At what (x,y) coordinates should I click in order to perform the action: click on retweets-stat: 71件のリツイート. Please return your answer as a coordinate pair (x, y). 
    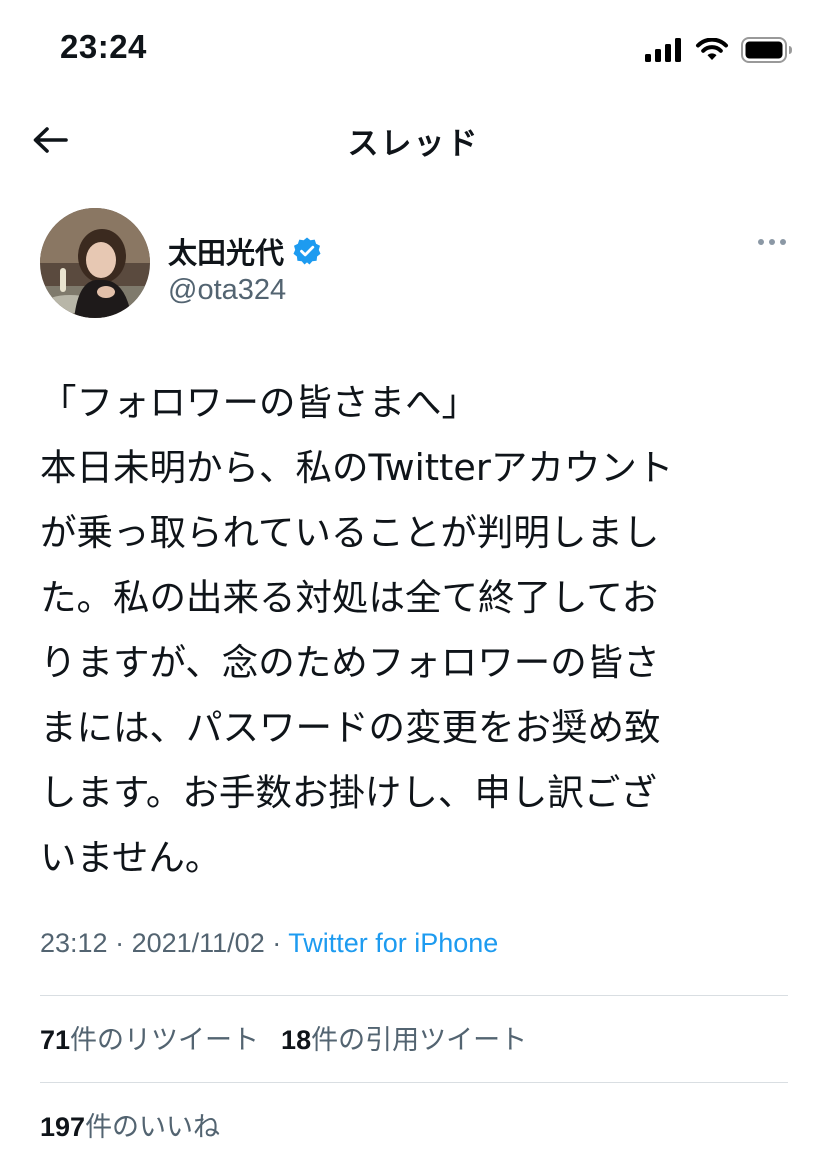
    Looking at the image, I should click on (149, 1037).